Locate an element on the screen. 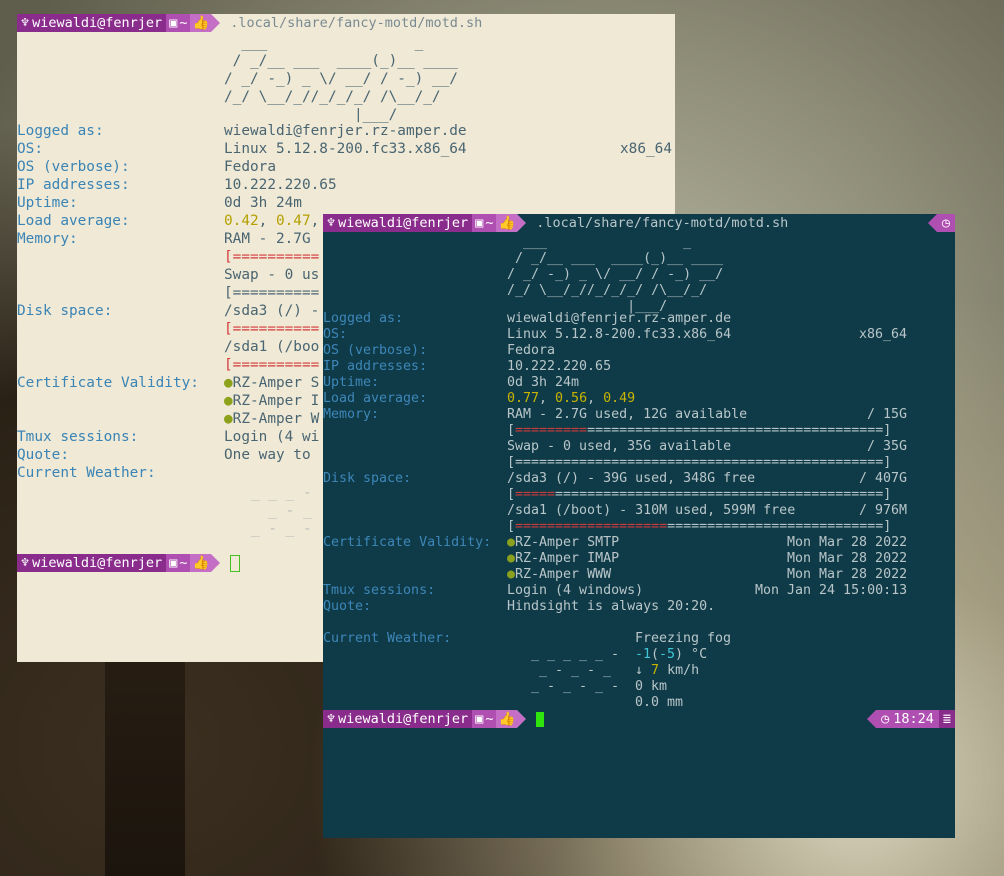 This screenshot has height=876, width=1004. disk1-bar: [========== is located at coordinates (272, 329).